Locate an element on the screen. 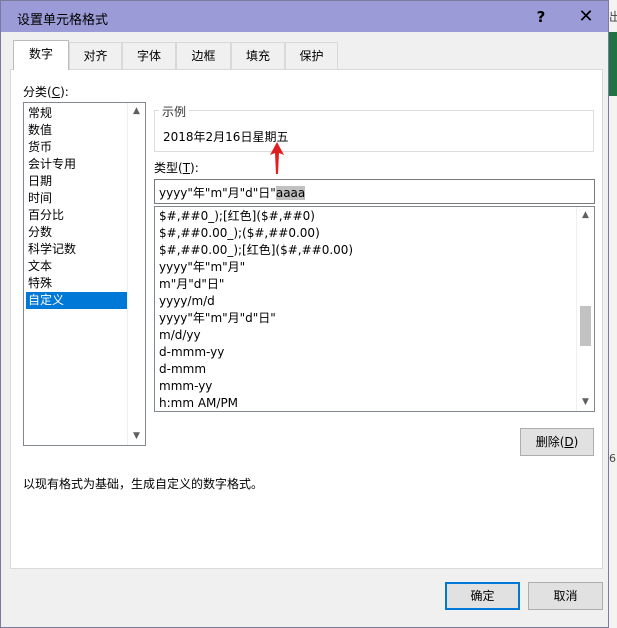 Image resolution: width=617 pixels, height=628 pixels. format-item: $#,##0.00_);($#,##0.00) is located at coordinates (239, 233).